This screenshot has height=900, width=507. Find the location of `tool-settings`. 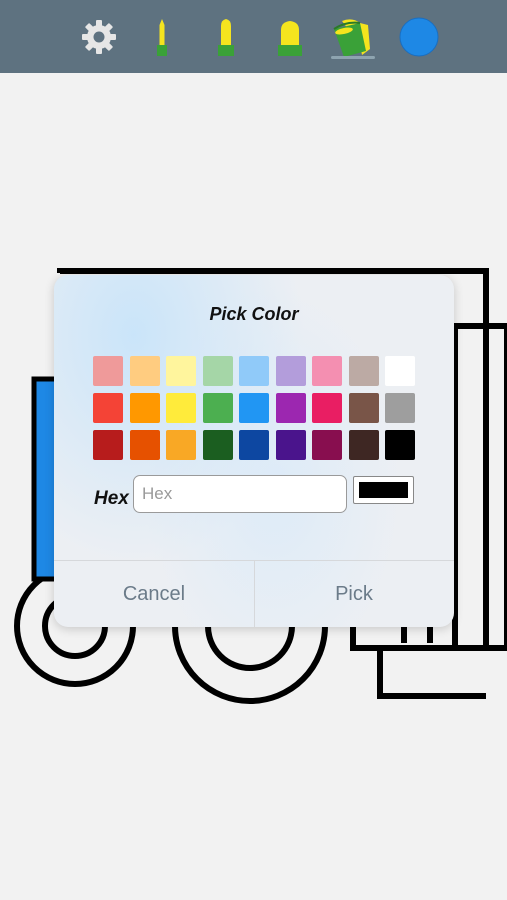

tool-settings is located at coordinates (99, 36).